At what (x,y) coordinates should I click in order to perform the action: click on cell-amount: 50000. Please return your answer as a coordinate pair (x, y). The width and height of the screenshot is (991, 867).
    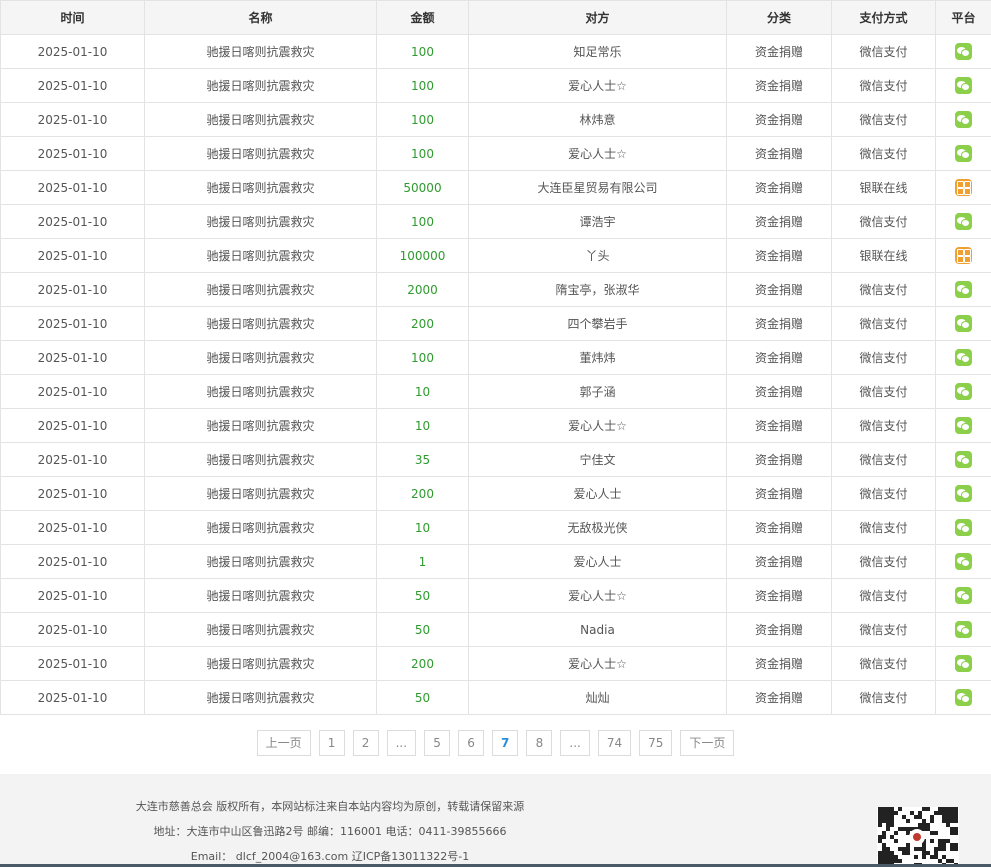
    Looking at the image, I should click on (422, 187).